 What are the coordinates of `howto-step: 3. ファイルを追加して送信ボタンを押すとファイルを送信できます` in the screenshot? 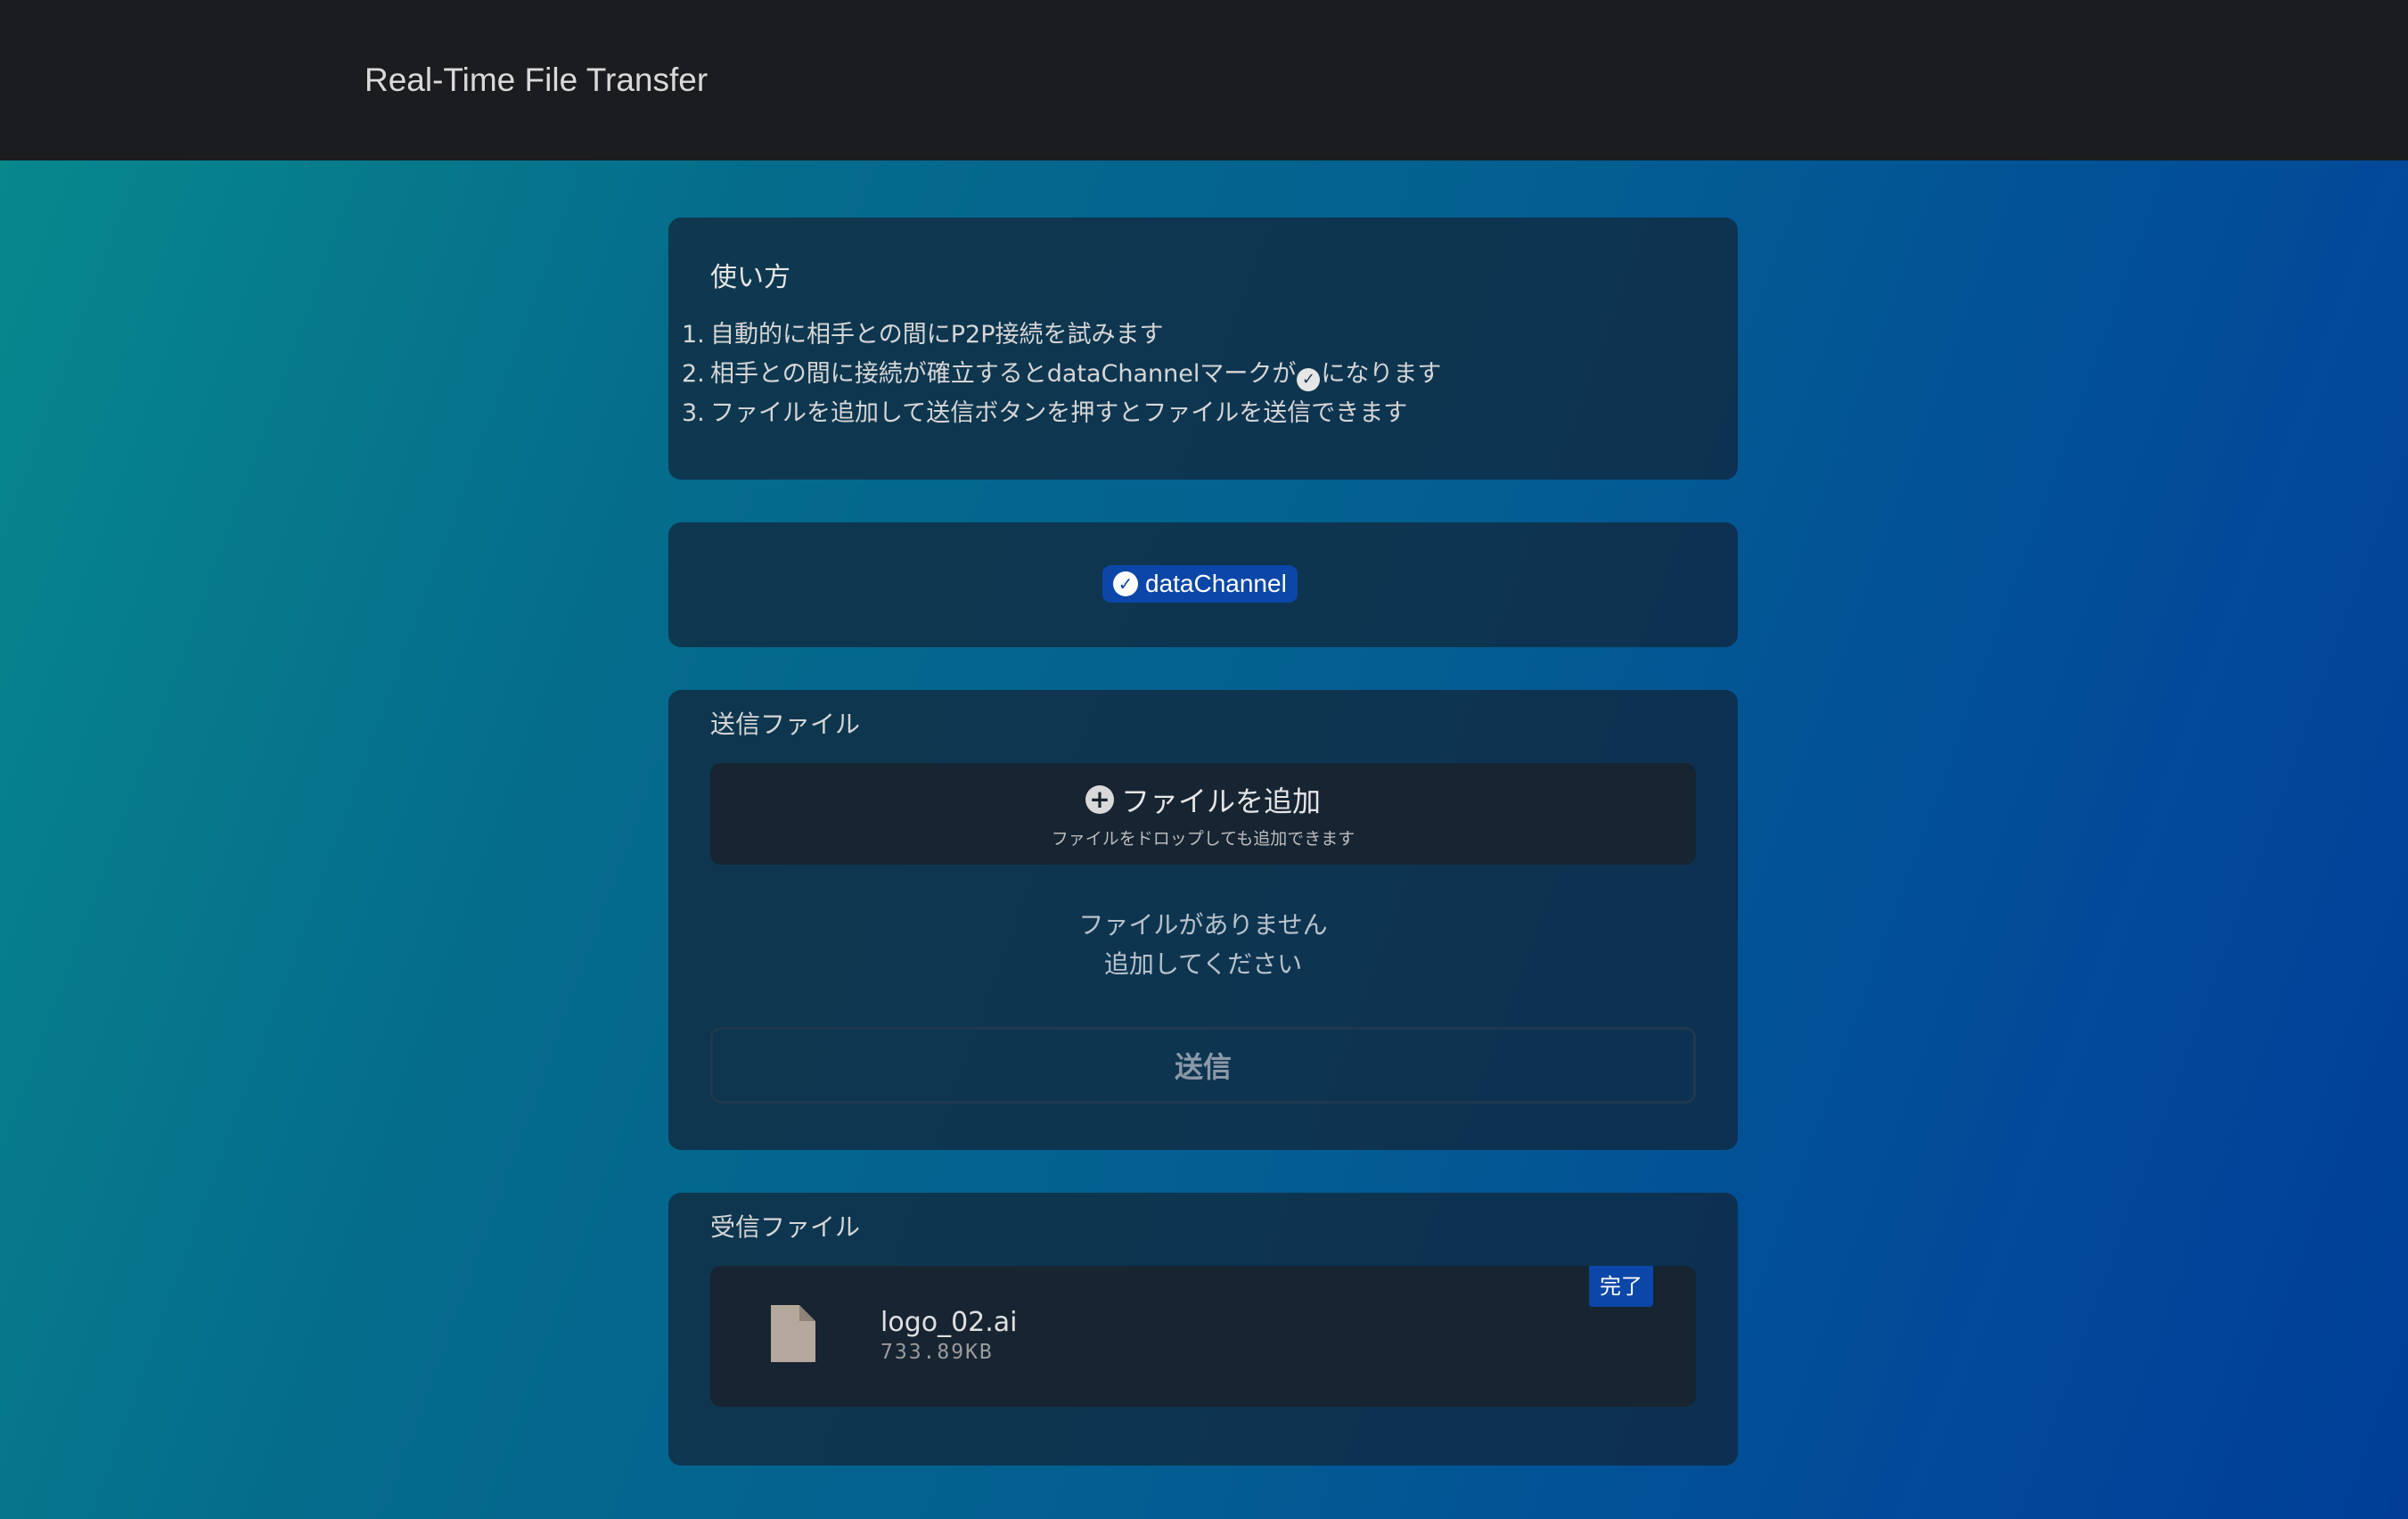 It's located at (1045, 413).